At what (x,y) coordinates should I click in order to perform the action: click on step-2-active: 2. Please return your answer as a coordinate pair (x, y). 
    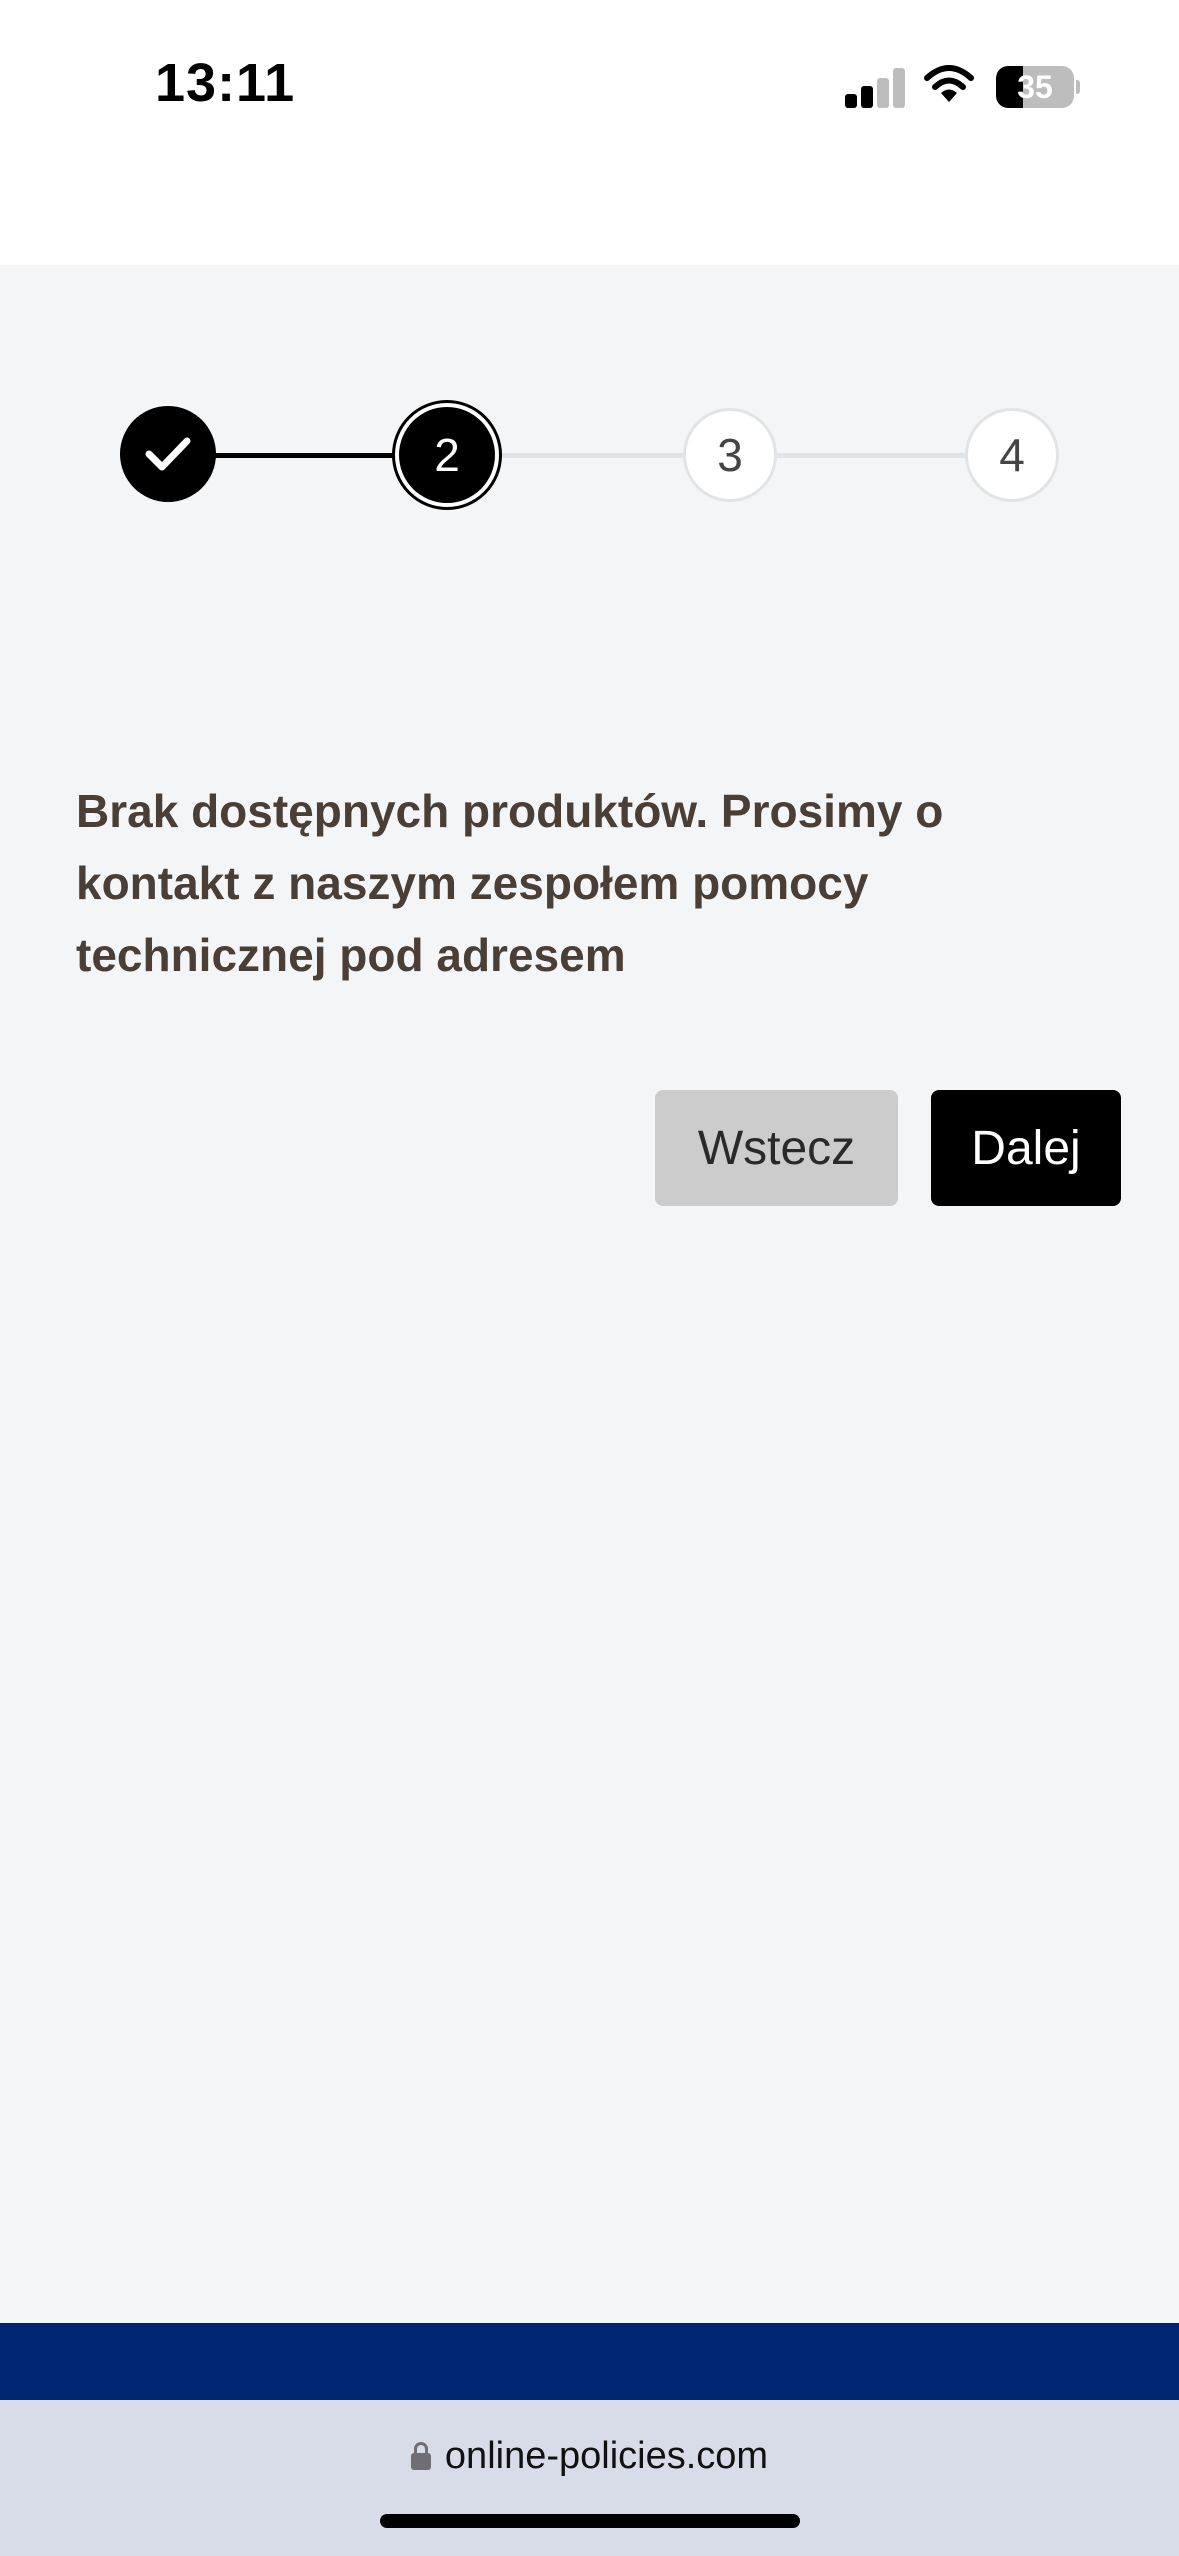
    Looking at the image, I should click on (447, 455).